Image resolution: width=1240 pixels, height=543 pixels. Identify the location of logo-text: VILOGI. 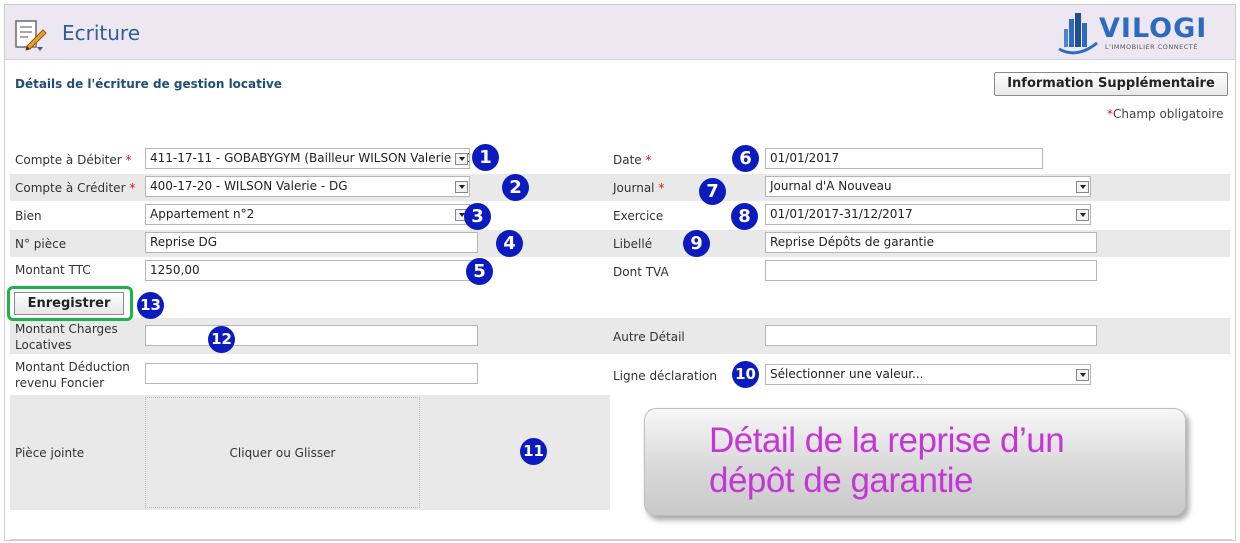
(1153, 28).